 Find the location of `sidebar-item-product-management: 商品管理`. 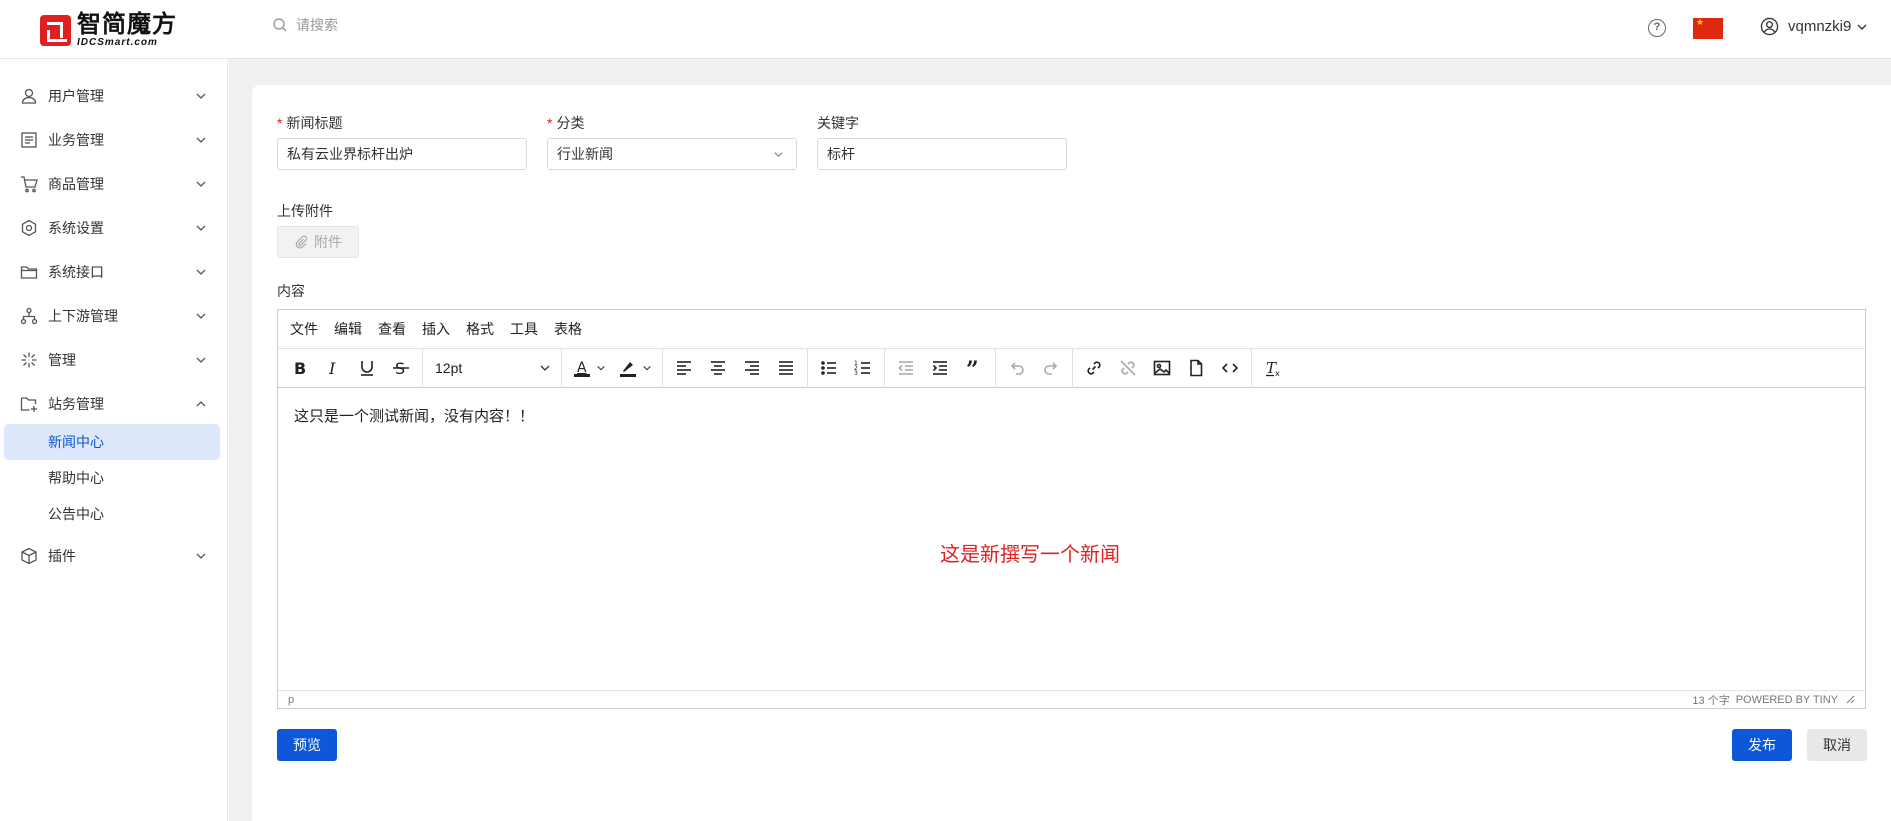

sidebar-item-product-management: 商品管理 is located at coordinates (114, 184).